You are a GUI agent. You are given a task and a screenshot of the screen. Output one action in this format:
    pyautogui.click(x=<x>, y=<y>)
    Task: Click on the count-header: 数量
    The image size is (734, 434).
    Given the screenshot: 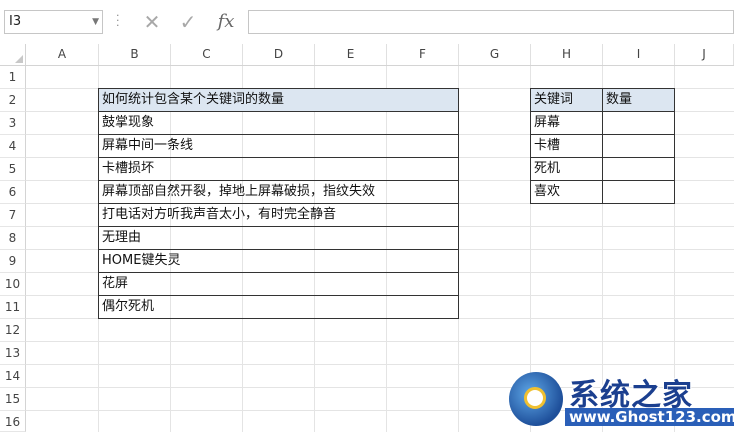 What is the action you would take?
    pyautogui.click(x=638, y=100)
    